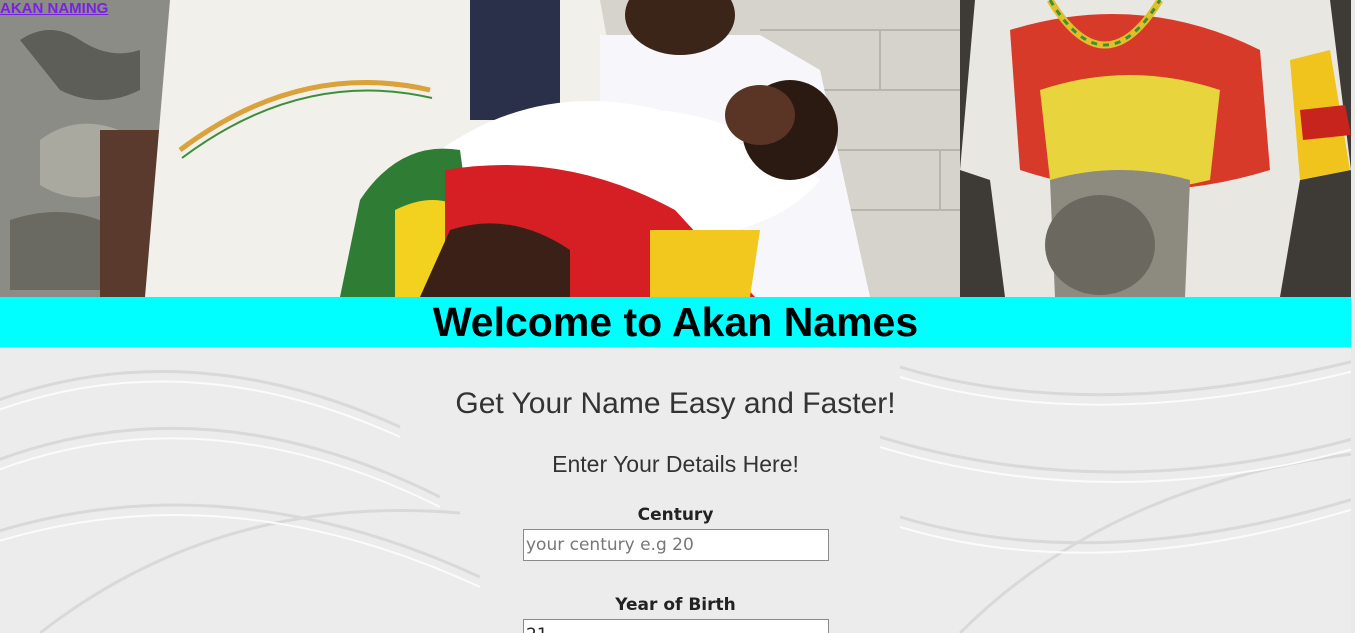  Describe the element at coordinates (675, 464) in the screenshot. I see `form-instructions: Enter Your Details Here!` at that location.